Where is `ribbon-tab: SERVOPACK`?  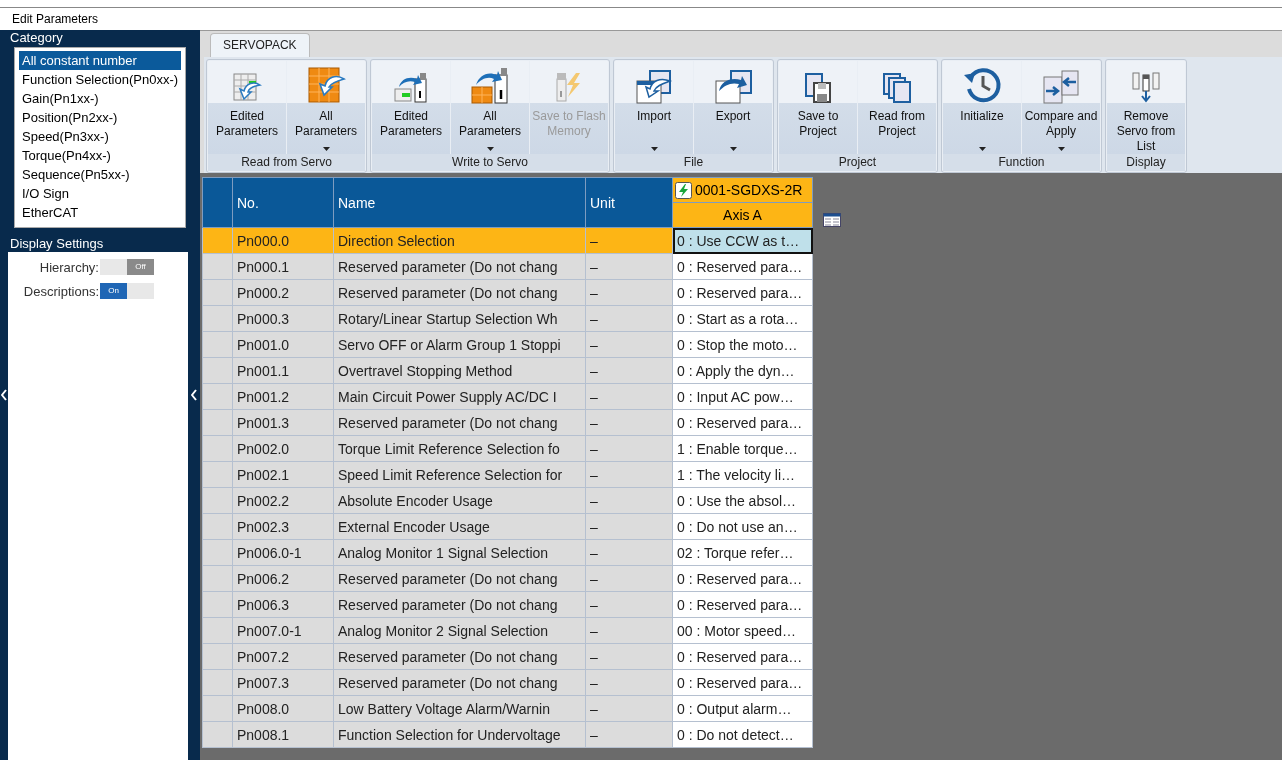 ribbon-tab: SERVOPACK is located at coordinates (260, 45).